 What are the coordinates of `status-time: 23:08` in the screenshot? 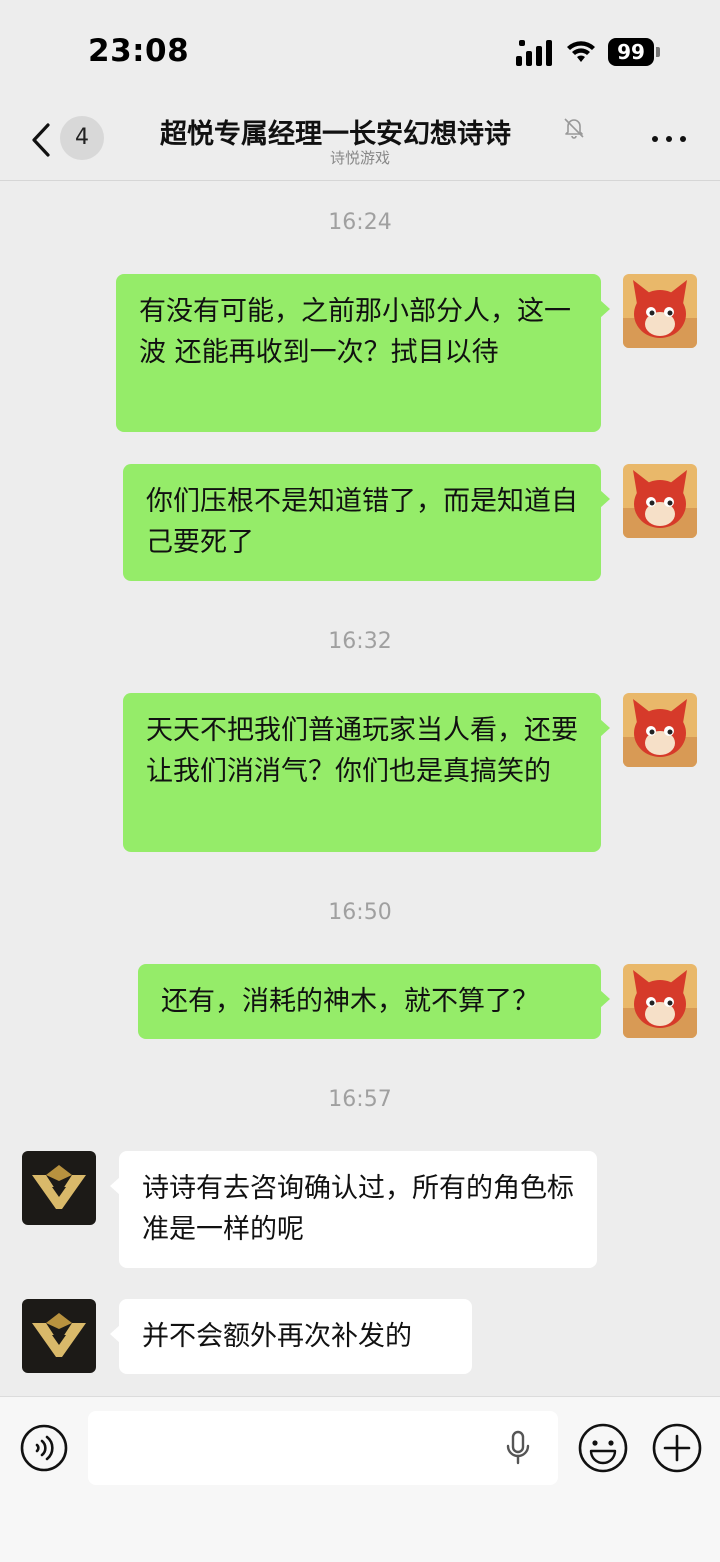 It's located at (139, 51).